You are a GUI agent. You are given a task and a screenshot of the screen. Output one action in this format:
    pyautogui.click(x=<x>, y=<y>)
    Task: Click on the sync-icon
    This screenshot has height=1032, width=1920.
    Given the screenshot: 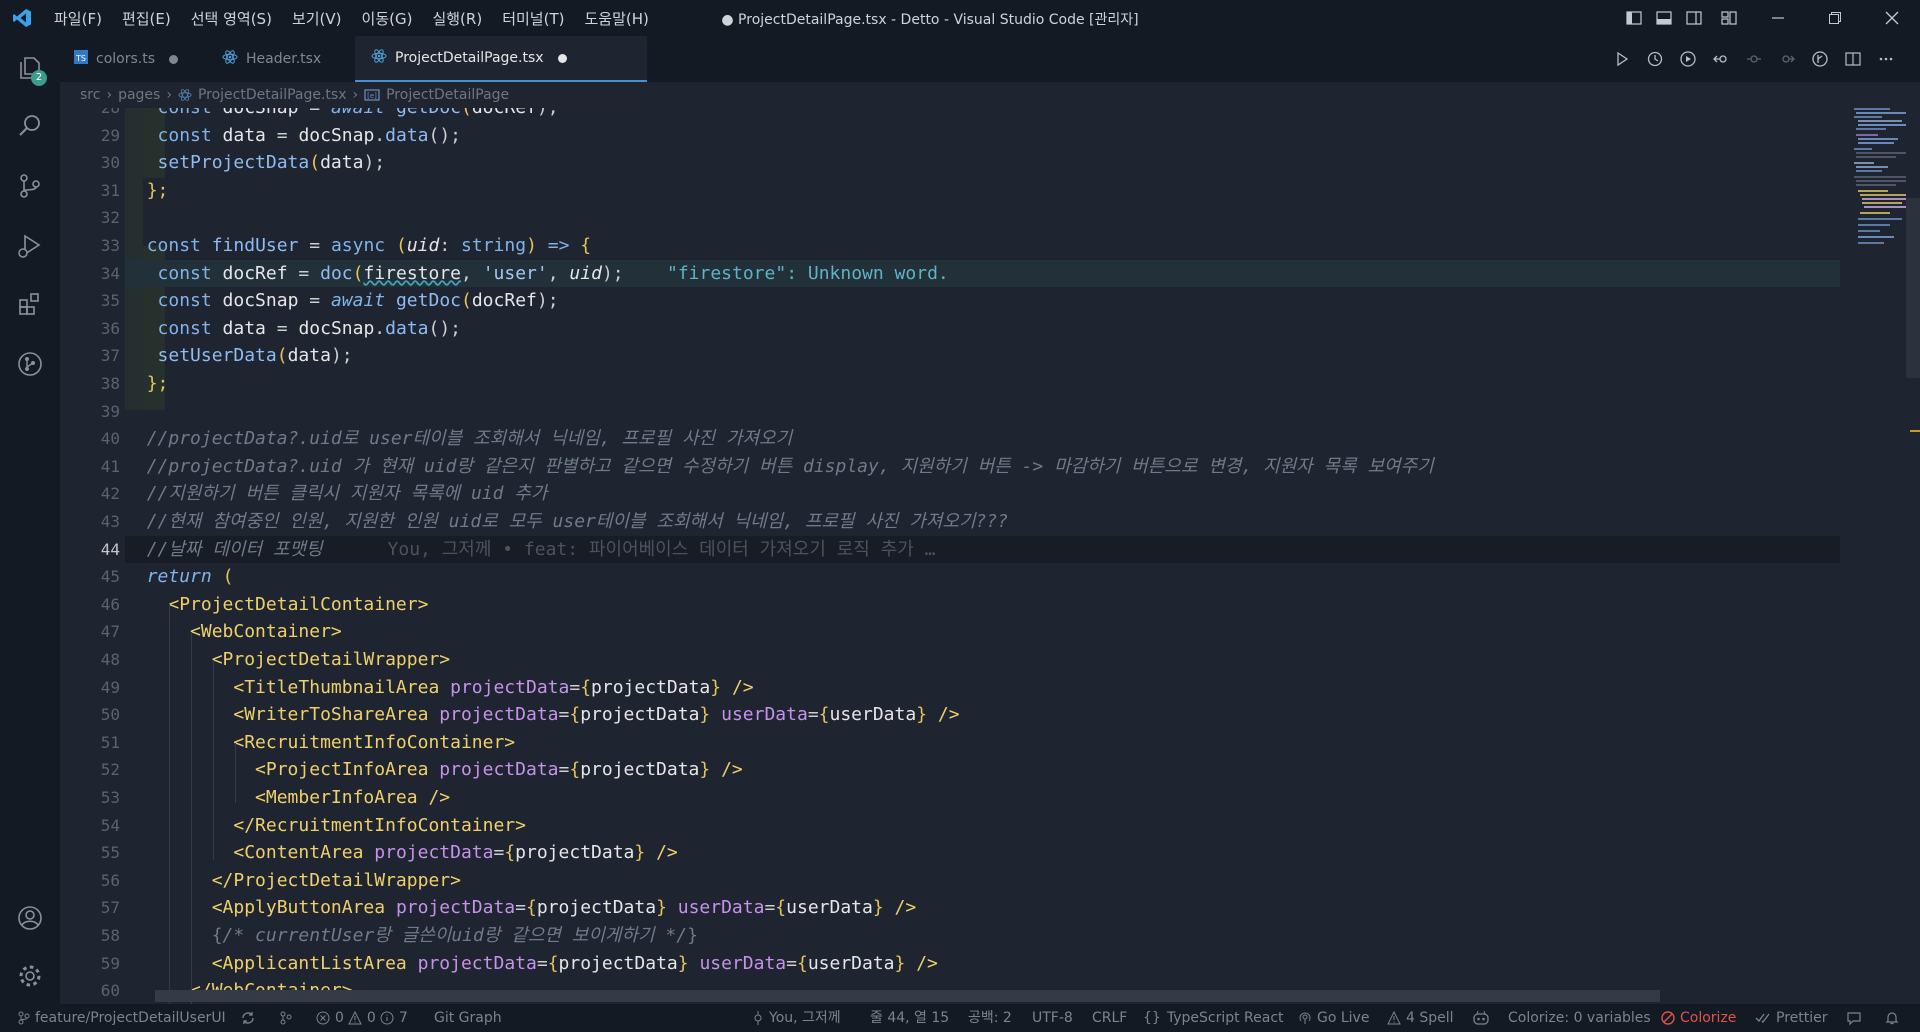 What is the action you would take?
    pyautogui.click(x=250, y=1018)
    